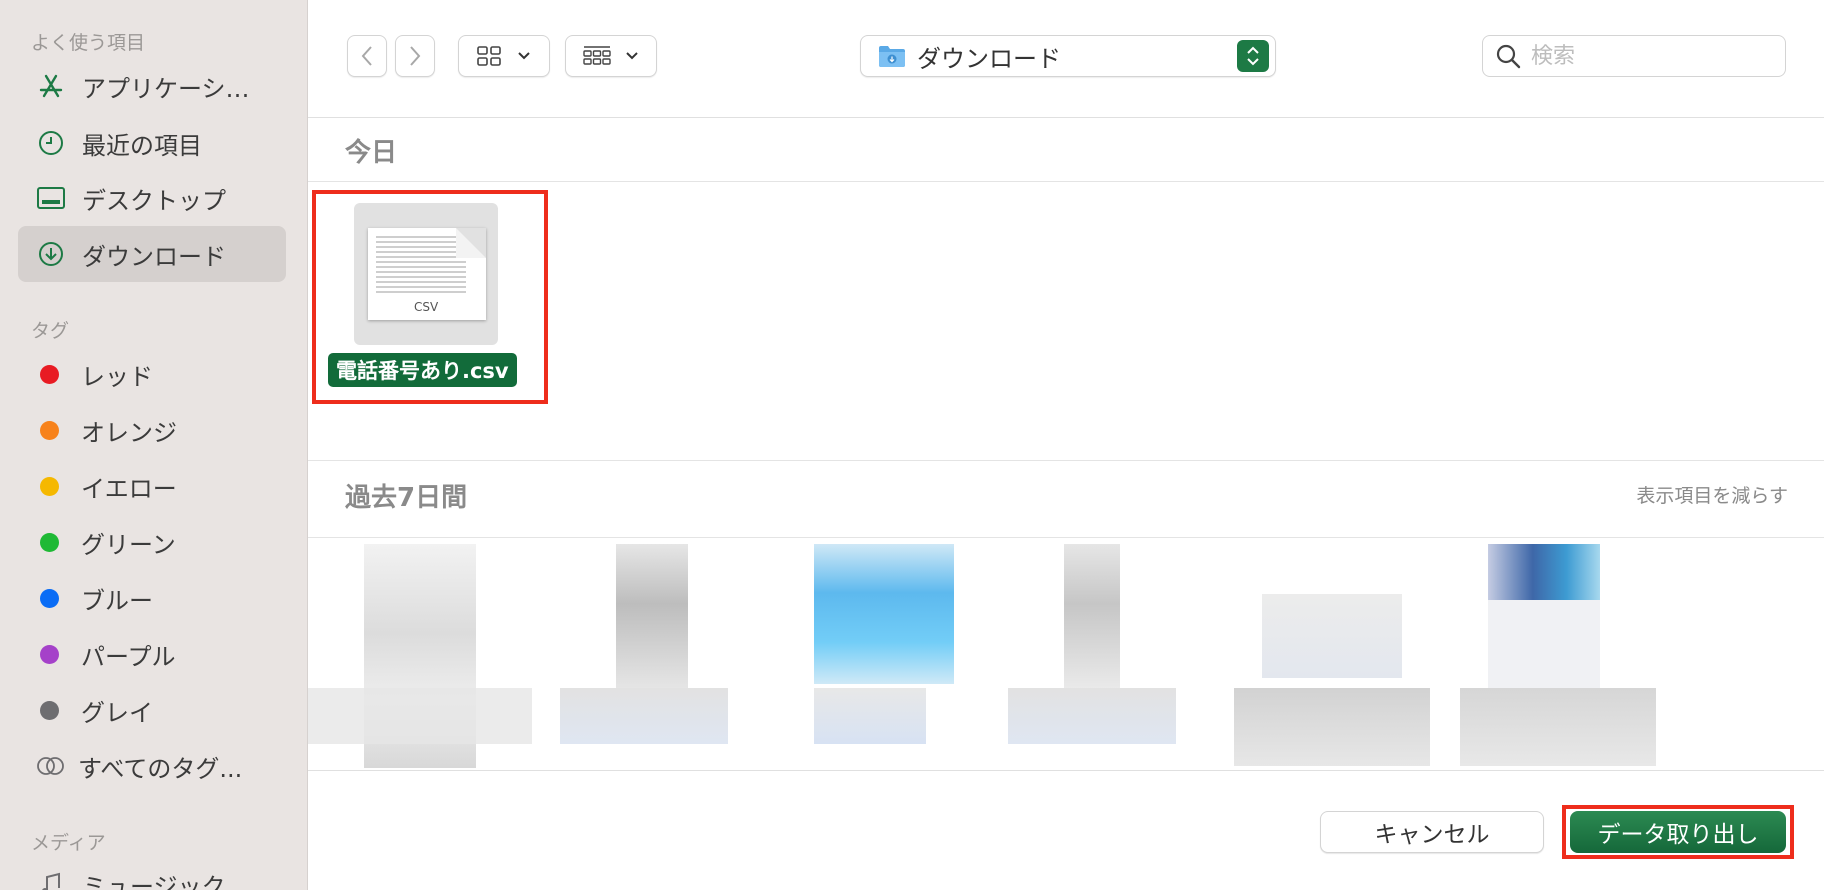 The image size is (1824, 890). I want to click on file-item: CSV 電話番号あり.csv, so click(430, 297).